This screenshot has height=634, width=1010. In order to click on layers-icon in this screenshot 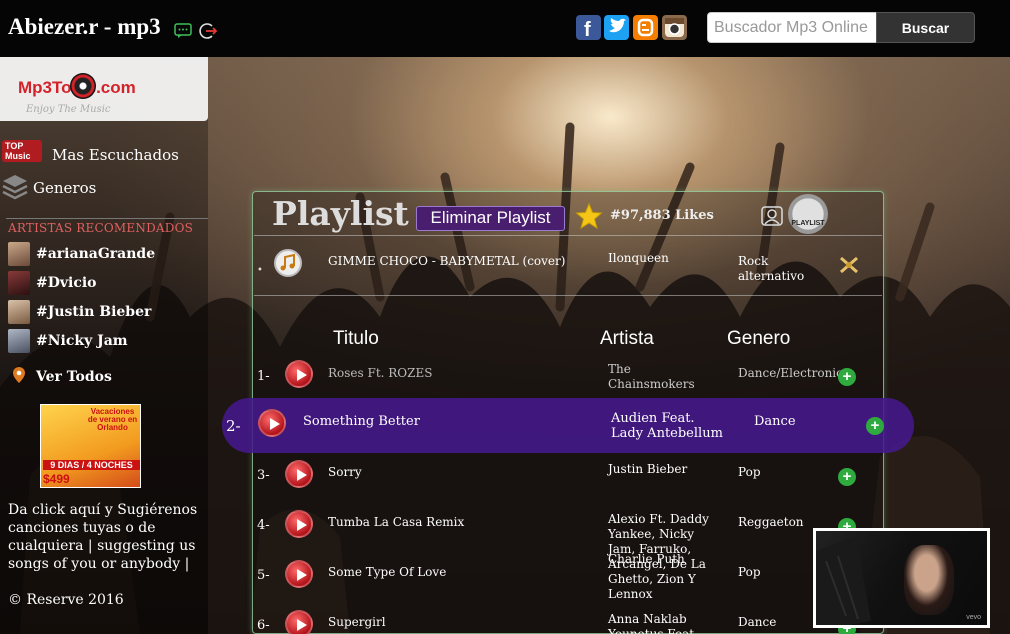, I will do `click(15, 187)`.